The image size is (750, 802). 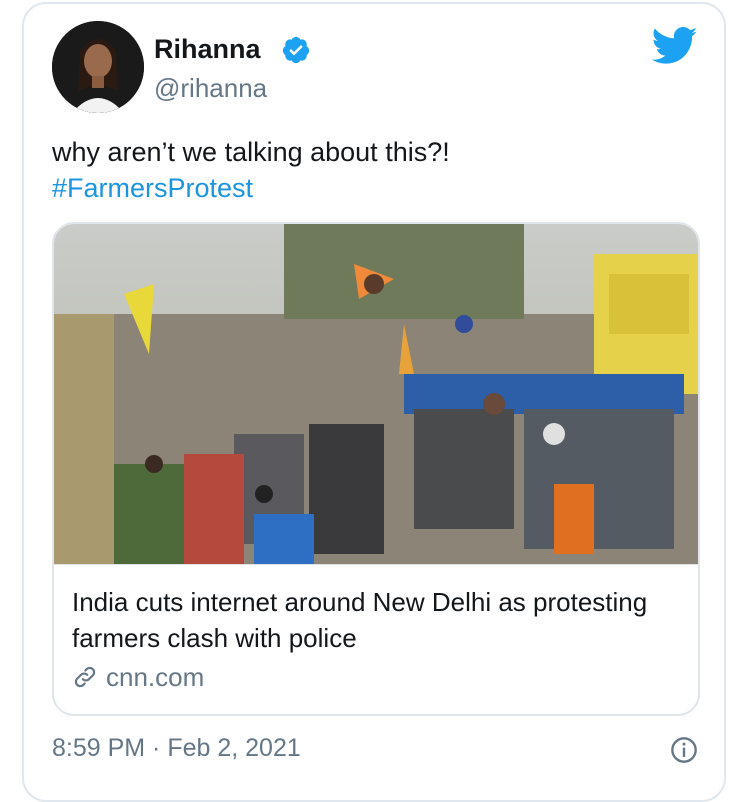 I want to click on profile-photo-icon, so click(x=98, y=67).